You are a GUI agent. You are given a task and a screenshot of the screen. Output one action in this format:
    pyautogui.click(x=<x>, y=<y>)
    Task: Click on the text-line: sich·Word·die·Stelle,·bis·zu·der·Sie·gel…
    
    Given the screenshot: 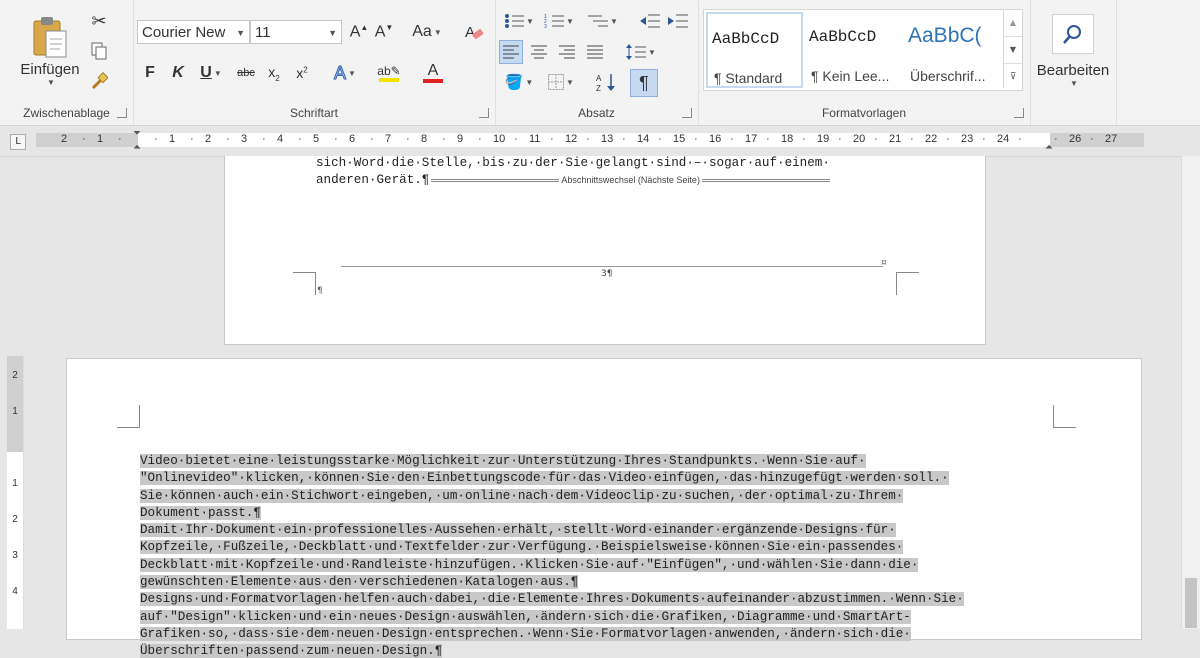 What is the action you would take?
    pyautogui.click(x=573, y=163)
    